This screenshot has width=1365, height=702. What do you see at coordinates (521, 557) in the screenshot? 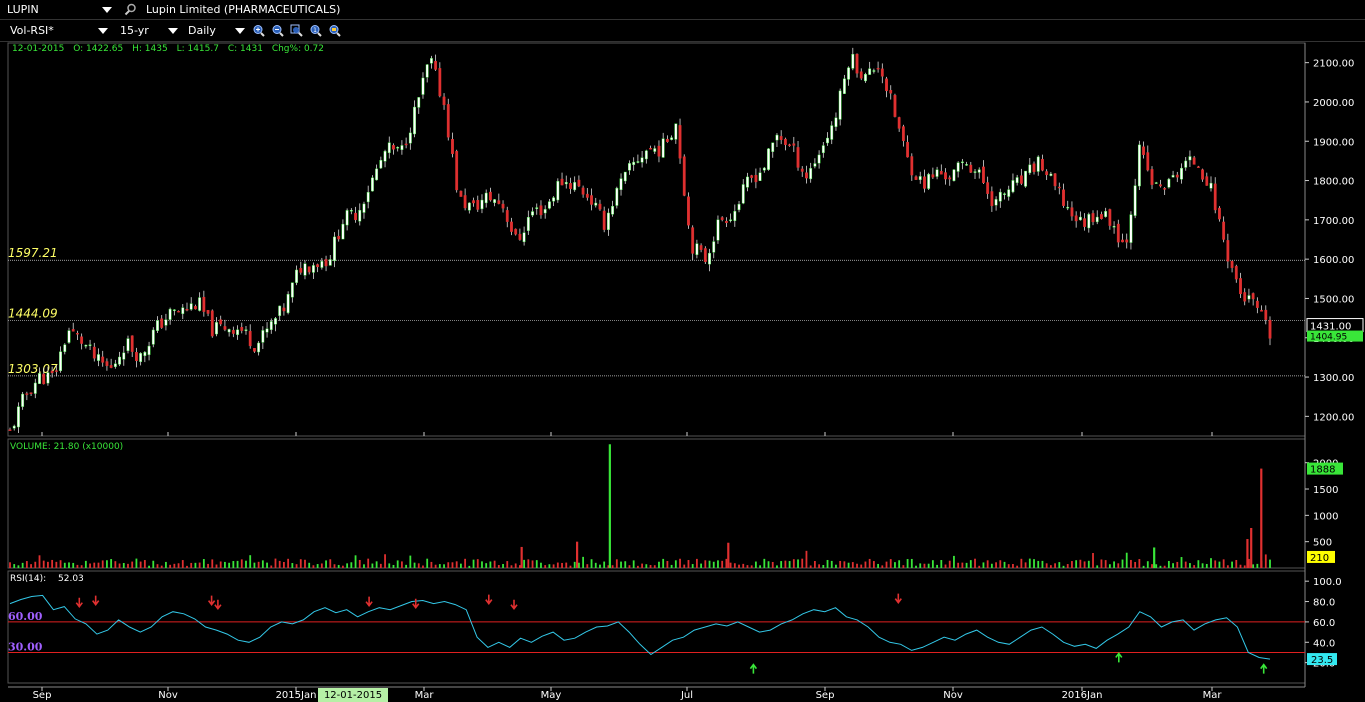
I see `volume-spike` at bounding box center [521, 557].